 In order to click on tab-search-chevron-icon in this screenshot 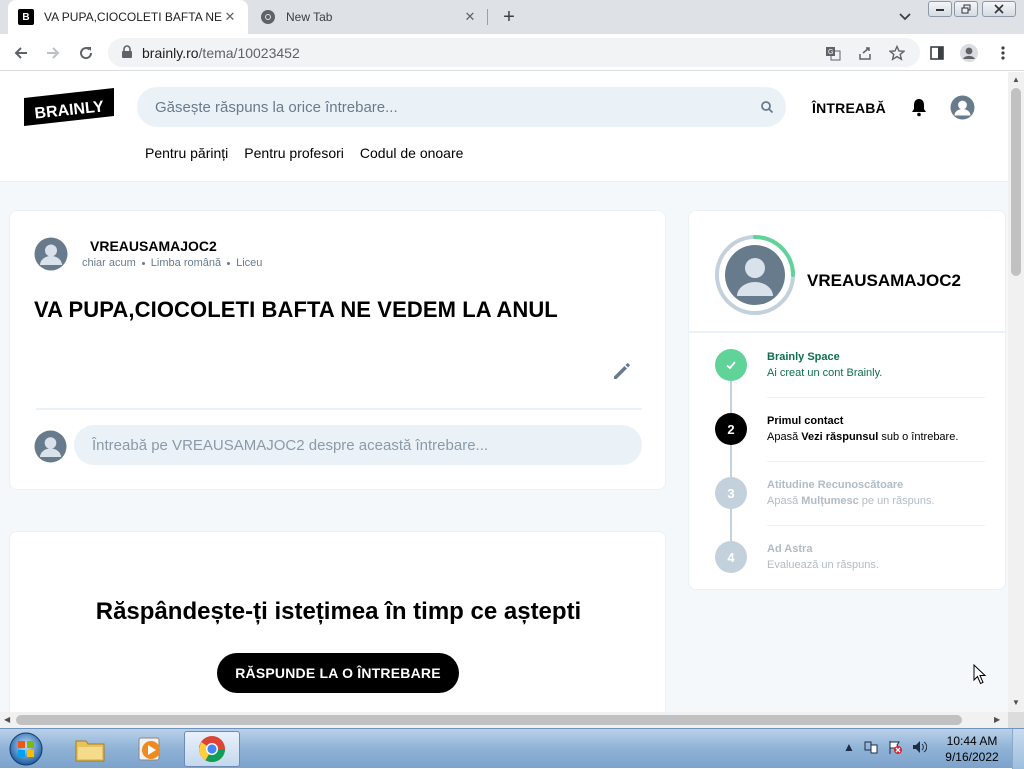, I will do `click(905, 17)`.